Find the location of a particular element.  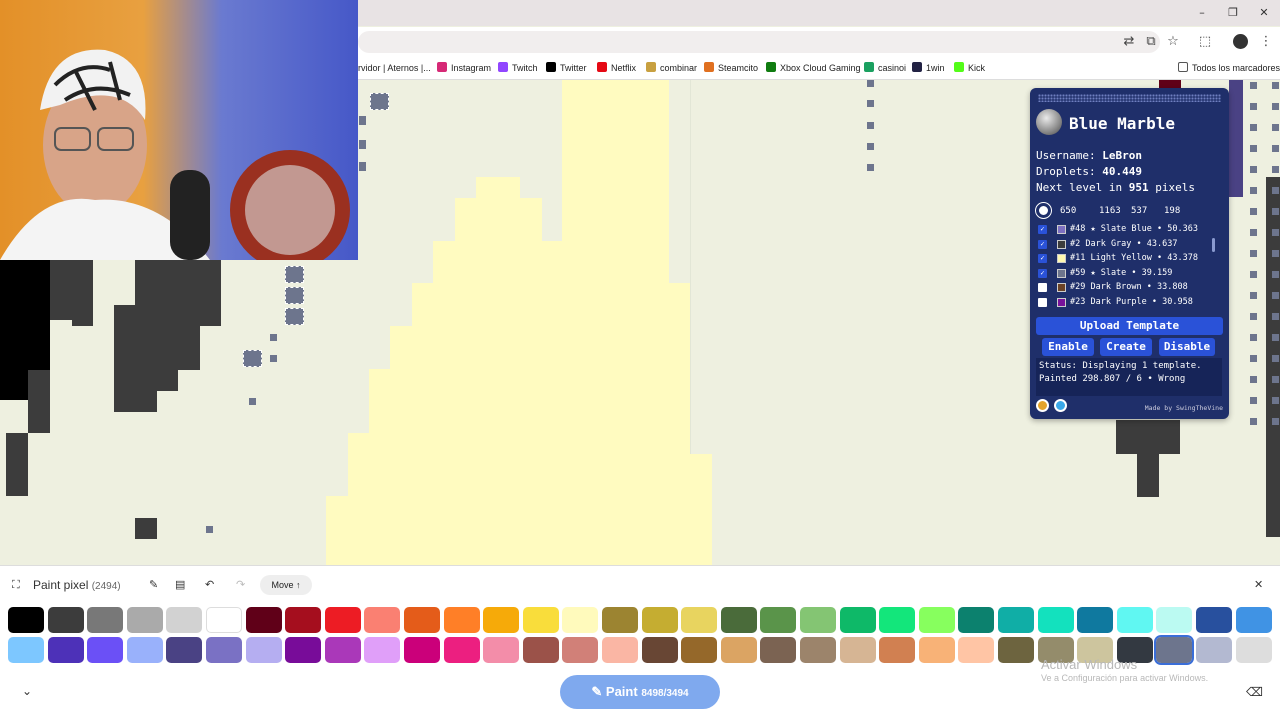

coord-tile-y: 1163 is located at coordinates (1110, 211).